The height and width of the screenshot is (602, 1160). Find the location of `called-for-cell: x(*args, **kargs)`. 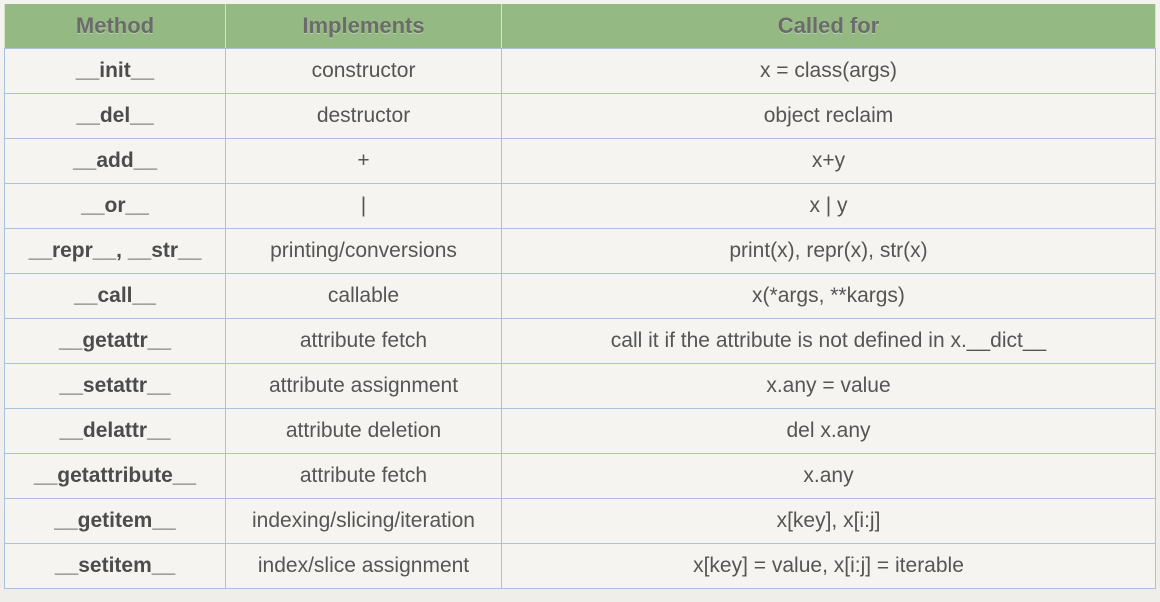

called-for-cell: x(*args, **kargs) is located at coordinates (828, 296).